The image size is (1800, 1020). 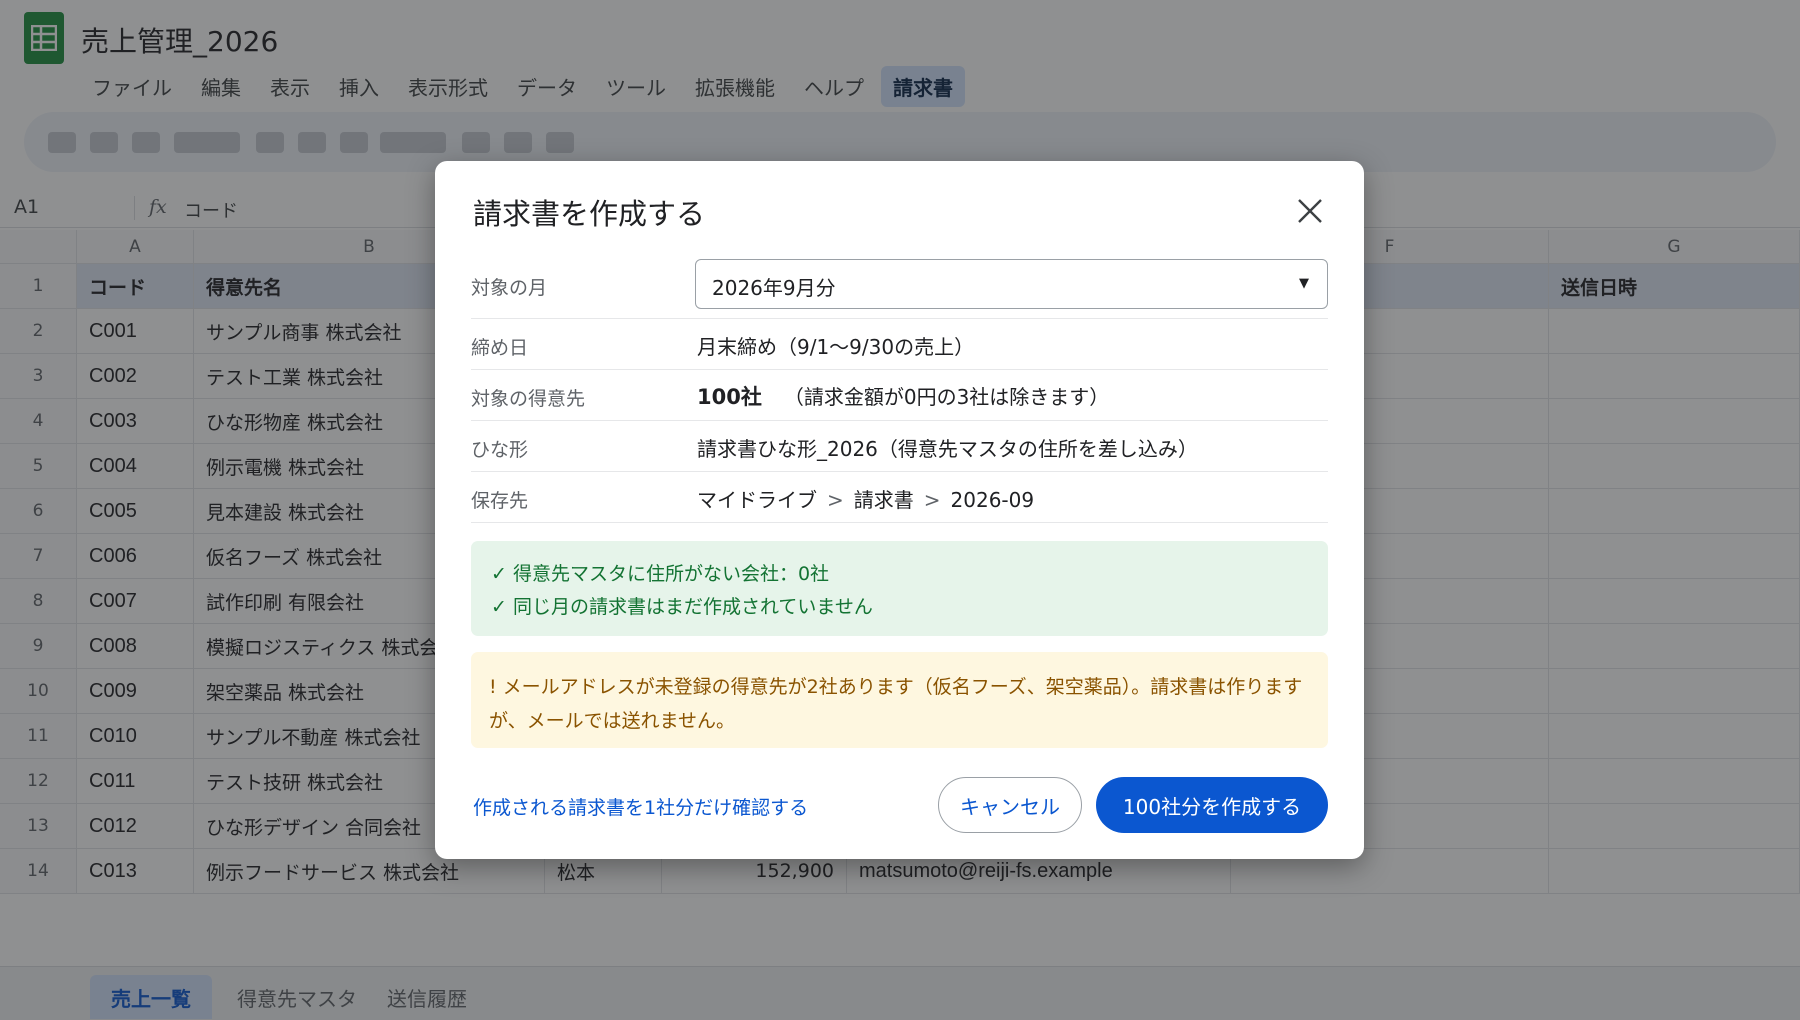 What do you see at coordinates (992, 500) in the screenshot?
I see `destination-crumb-month: 2026-09` at bounding box center [992, 500].